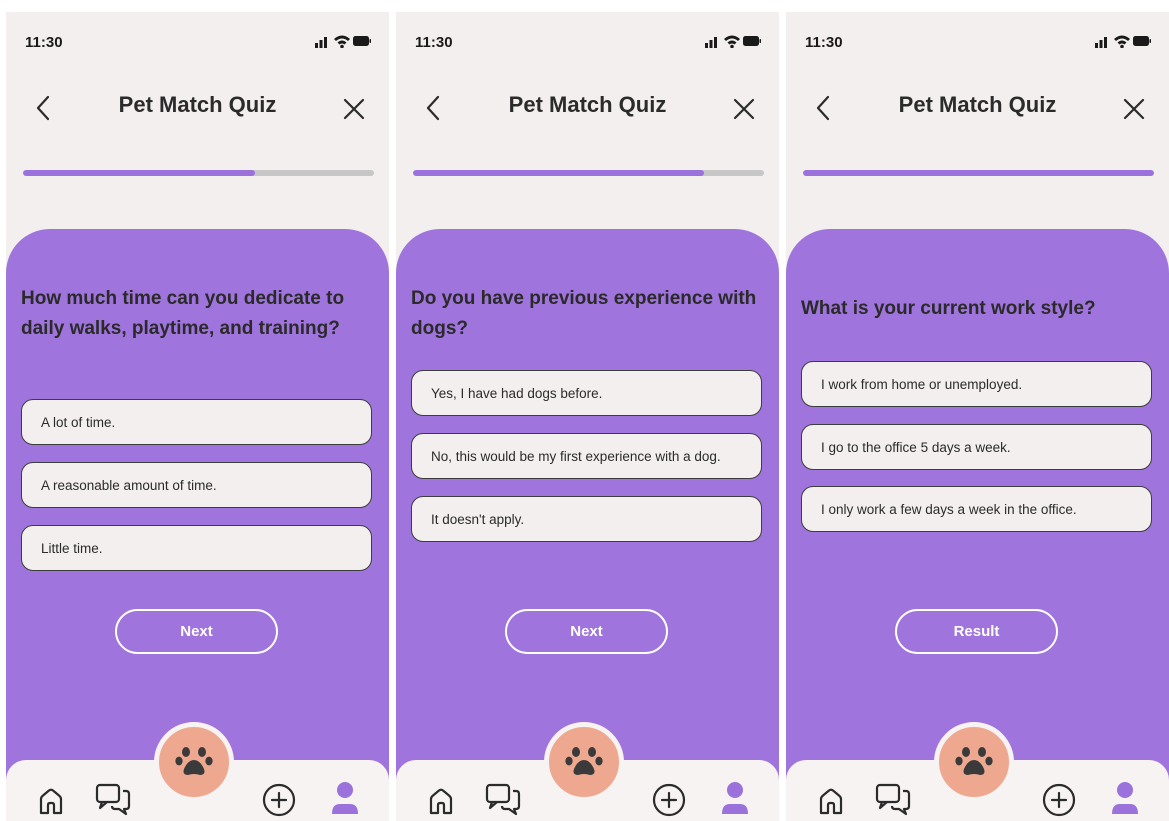 The width and height of the screenshot is (1169, 821). What do you see at coordinates (586, 519) in the screenshot?
I see `answer-option: It doesn't apply.` at bounding box center [586, 519].